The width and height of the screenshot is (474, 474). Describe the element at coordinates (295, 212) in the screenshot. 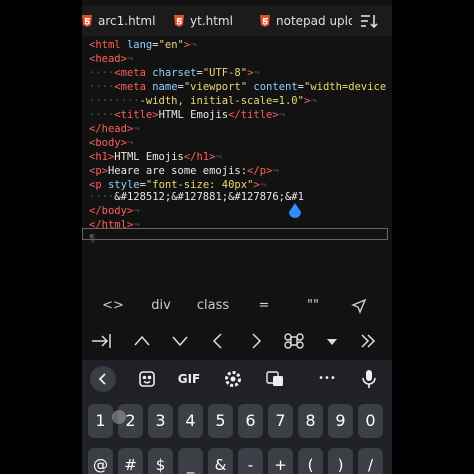

I see `text-caret-handle` at that location.